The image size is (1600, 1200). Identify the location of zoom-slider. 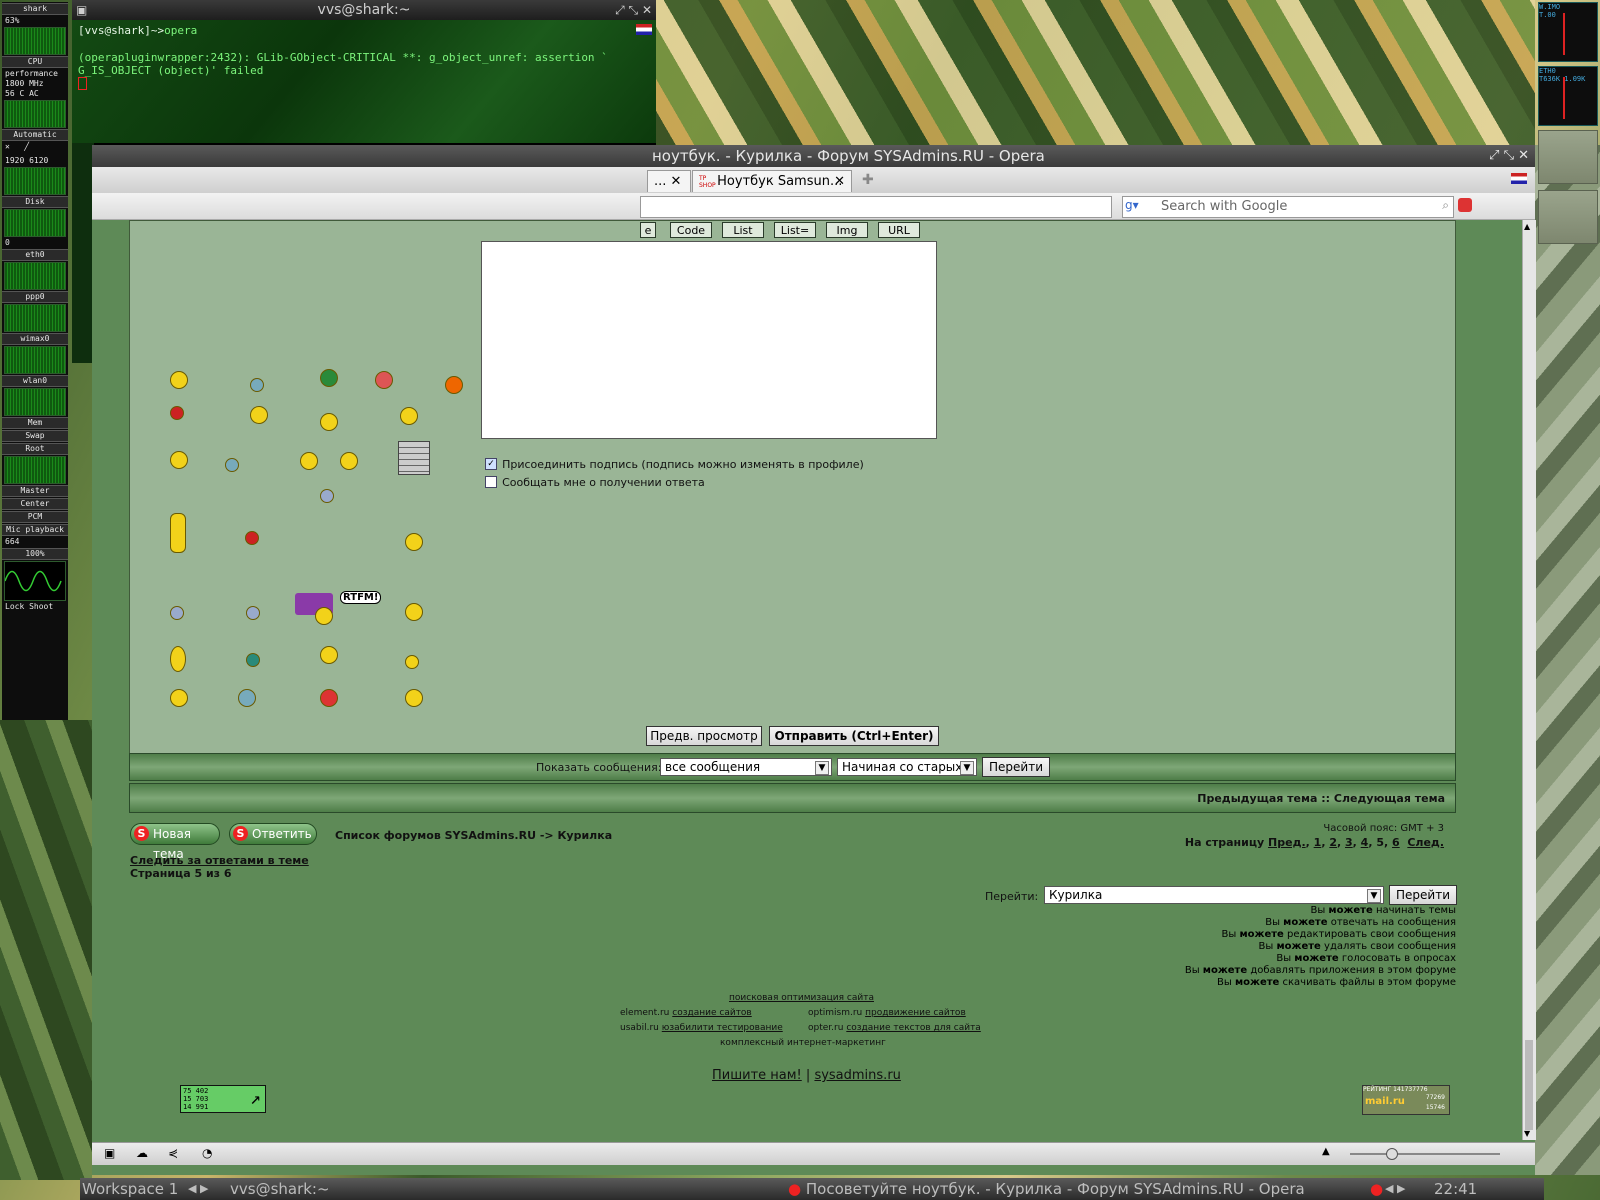
(1425, 1154).